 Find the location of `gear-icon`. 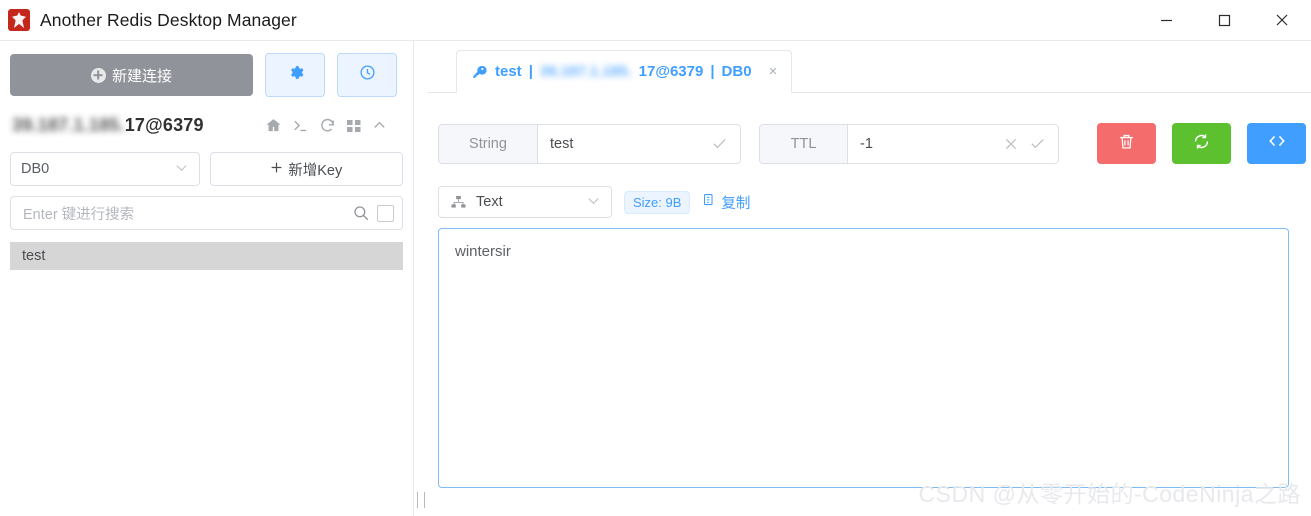

gear-icon is located at coordinates (295, 75).